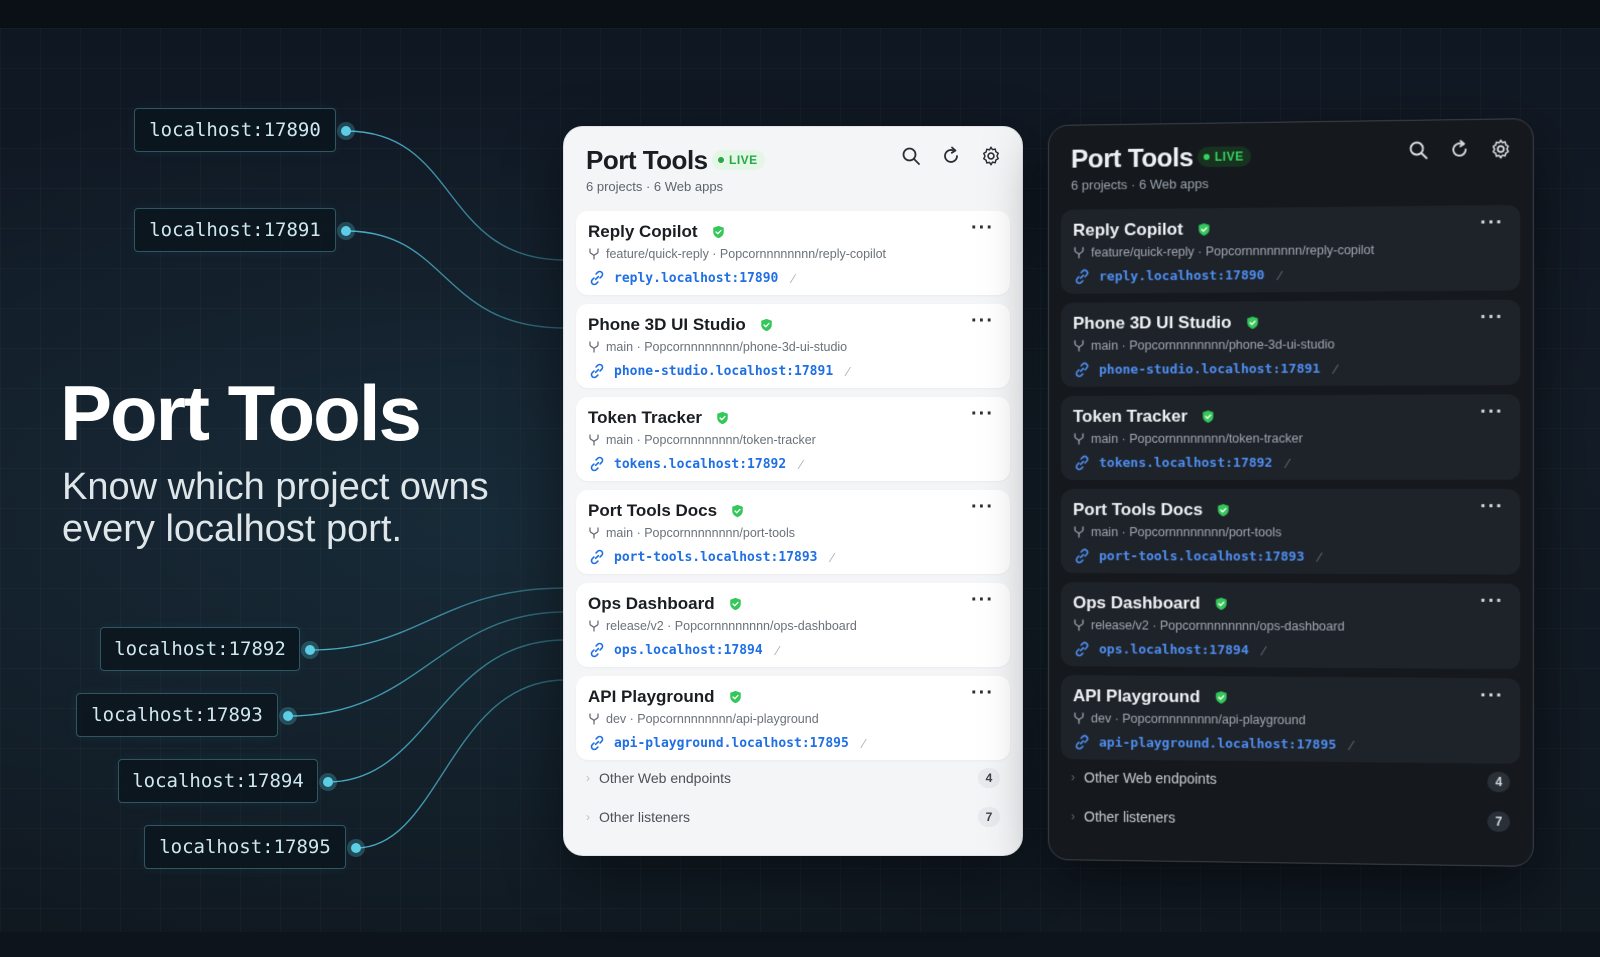 The height and width of the screenshot is (957, 1600). I want to click on shield-check-icon, so click(722, 418).